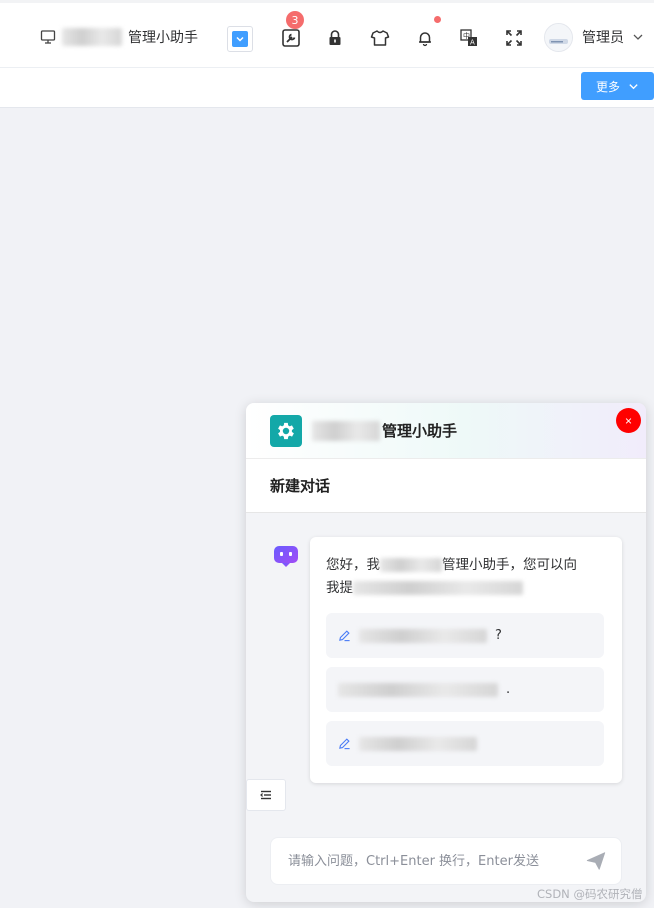  I want to click on wrench-icon, so click(291, 38).